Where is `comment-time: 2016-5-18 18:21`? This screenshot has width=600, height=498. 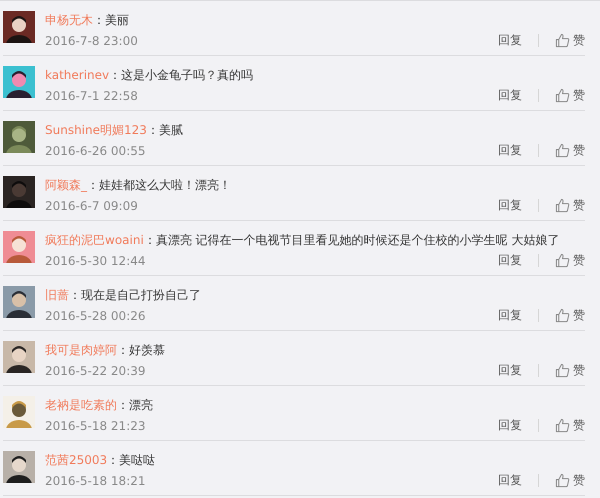
comment-time: 2016-5-18 18:21 is located at coordinates (95, 481).